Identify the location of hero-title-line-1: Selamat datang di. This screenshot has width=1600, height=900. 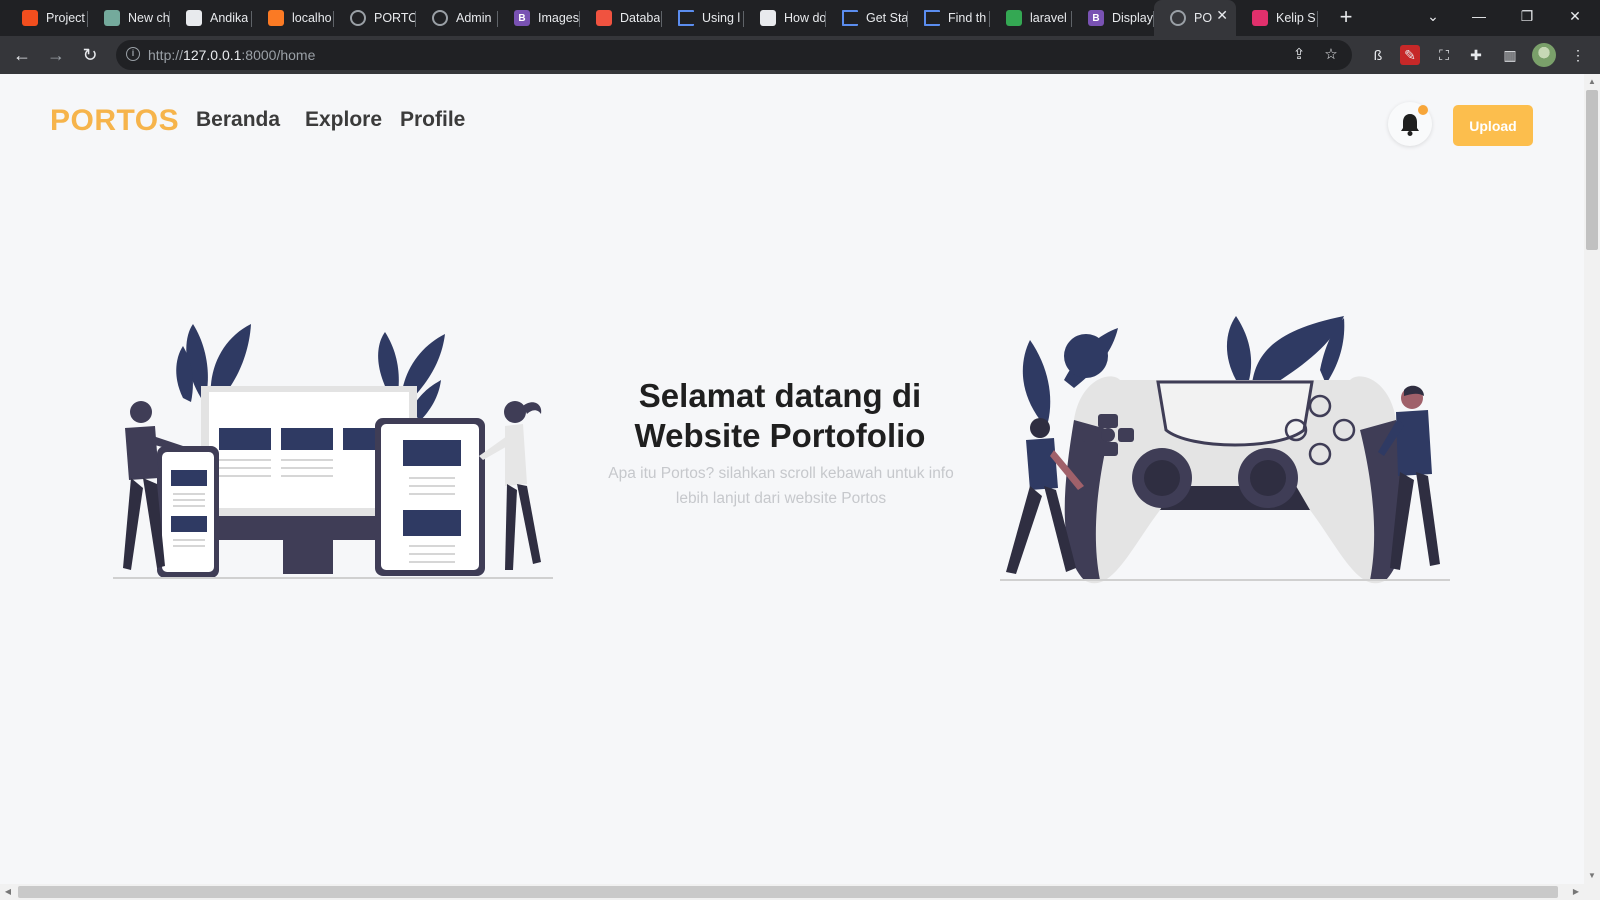
(780, 395).